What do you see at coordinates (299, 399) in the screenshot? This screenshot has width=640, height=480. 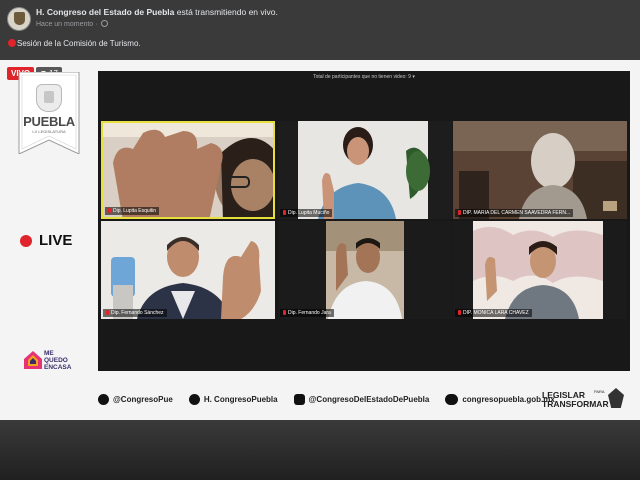 I see `instagram-icon` at bounding box center [299, 399].